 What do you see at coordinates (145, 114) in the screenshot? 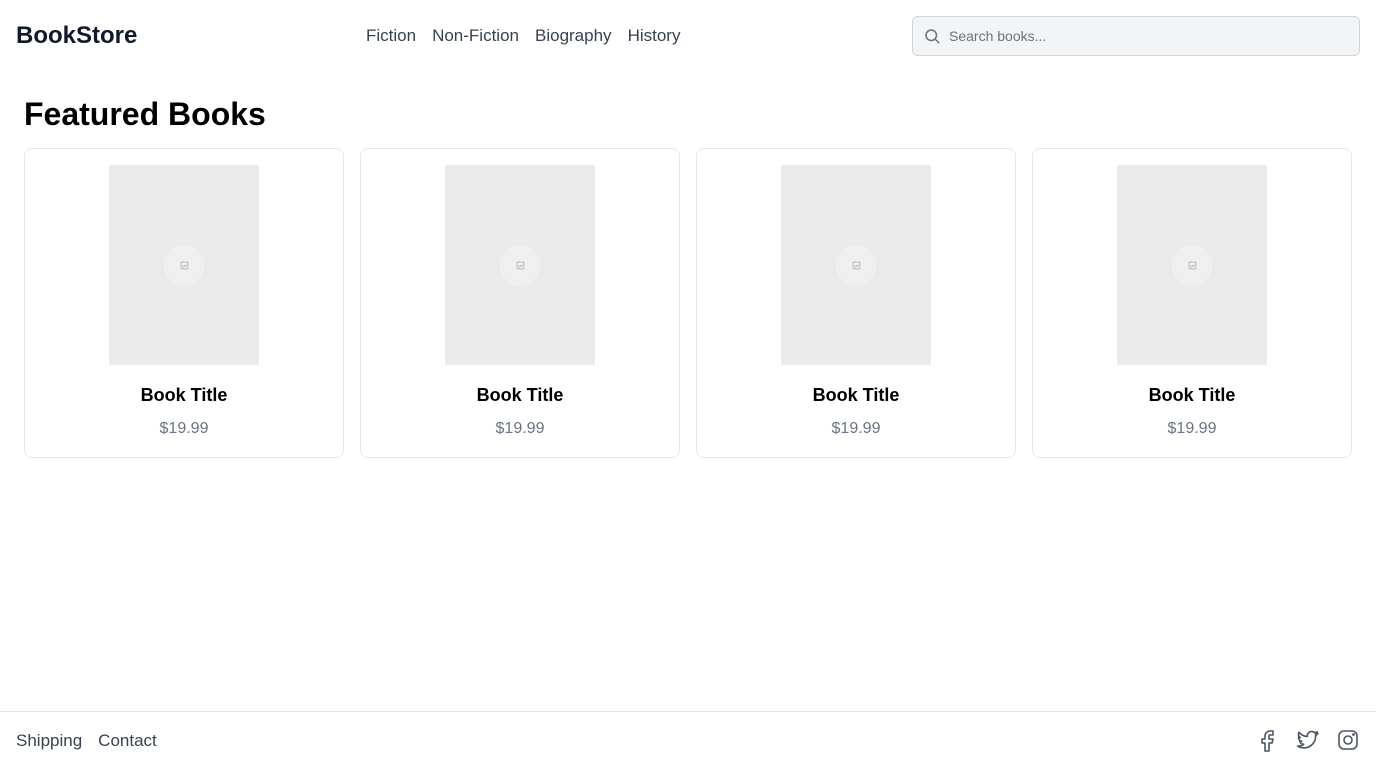
I see `section-title: Featured Books` at bounding box center [145, 114].